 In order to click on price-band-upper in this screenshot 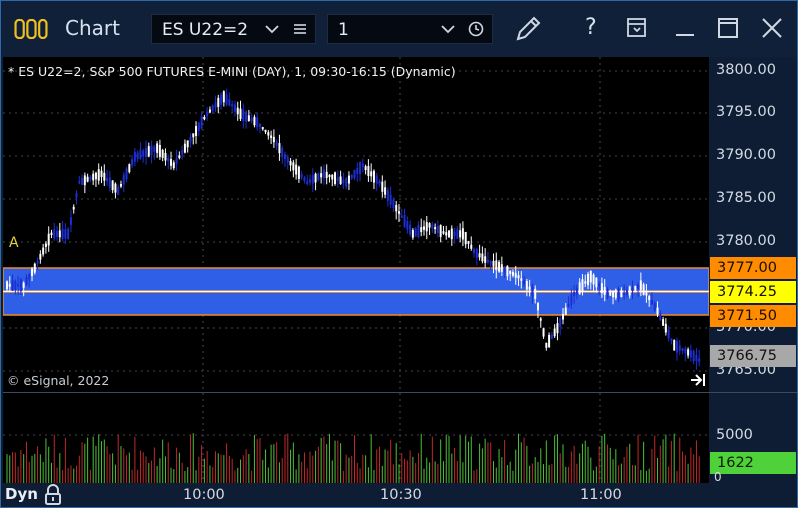, I will do `click(356, 279)`.